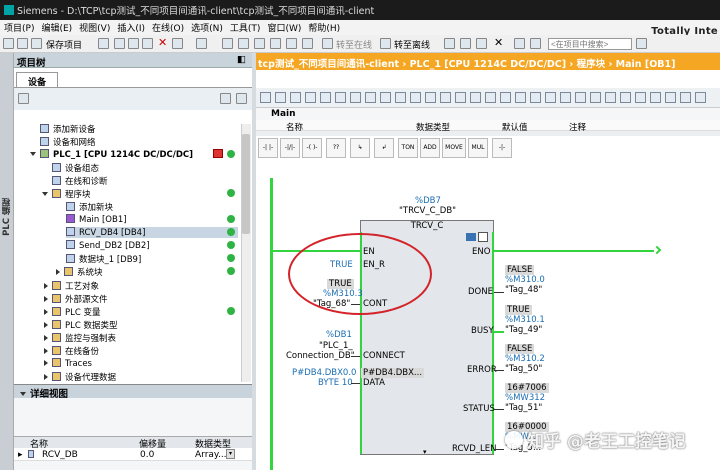 Image resolution: width=720 pixels, height=470 pixels. What do you see at coordinates (360, 148) in the screenshot?
I see `open-branch-icon: ↳` at bounding box center [360, 148].